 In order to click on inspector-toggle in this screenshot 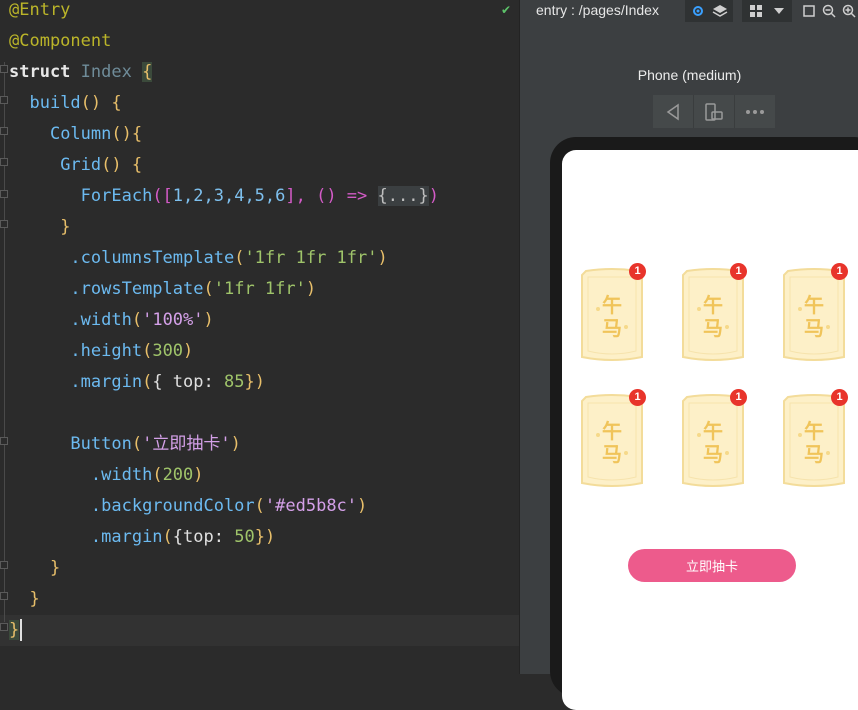, I will do `click(709, 11)`.